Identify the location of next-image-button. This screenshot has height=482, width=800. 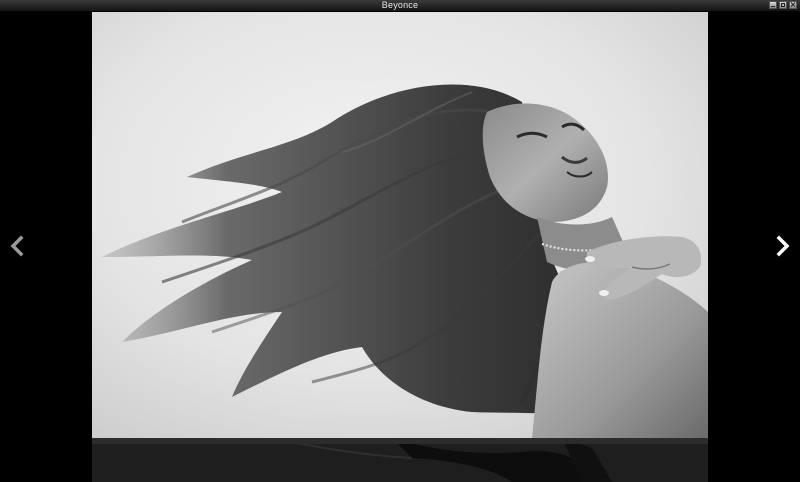
(782, 246).